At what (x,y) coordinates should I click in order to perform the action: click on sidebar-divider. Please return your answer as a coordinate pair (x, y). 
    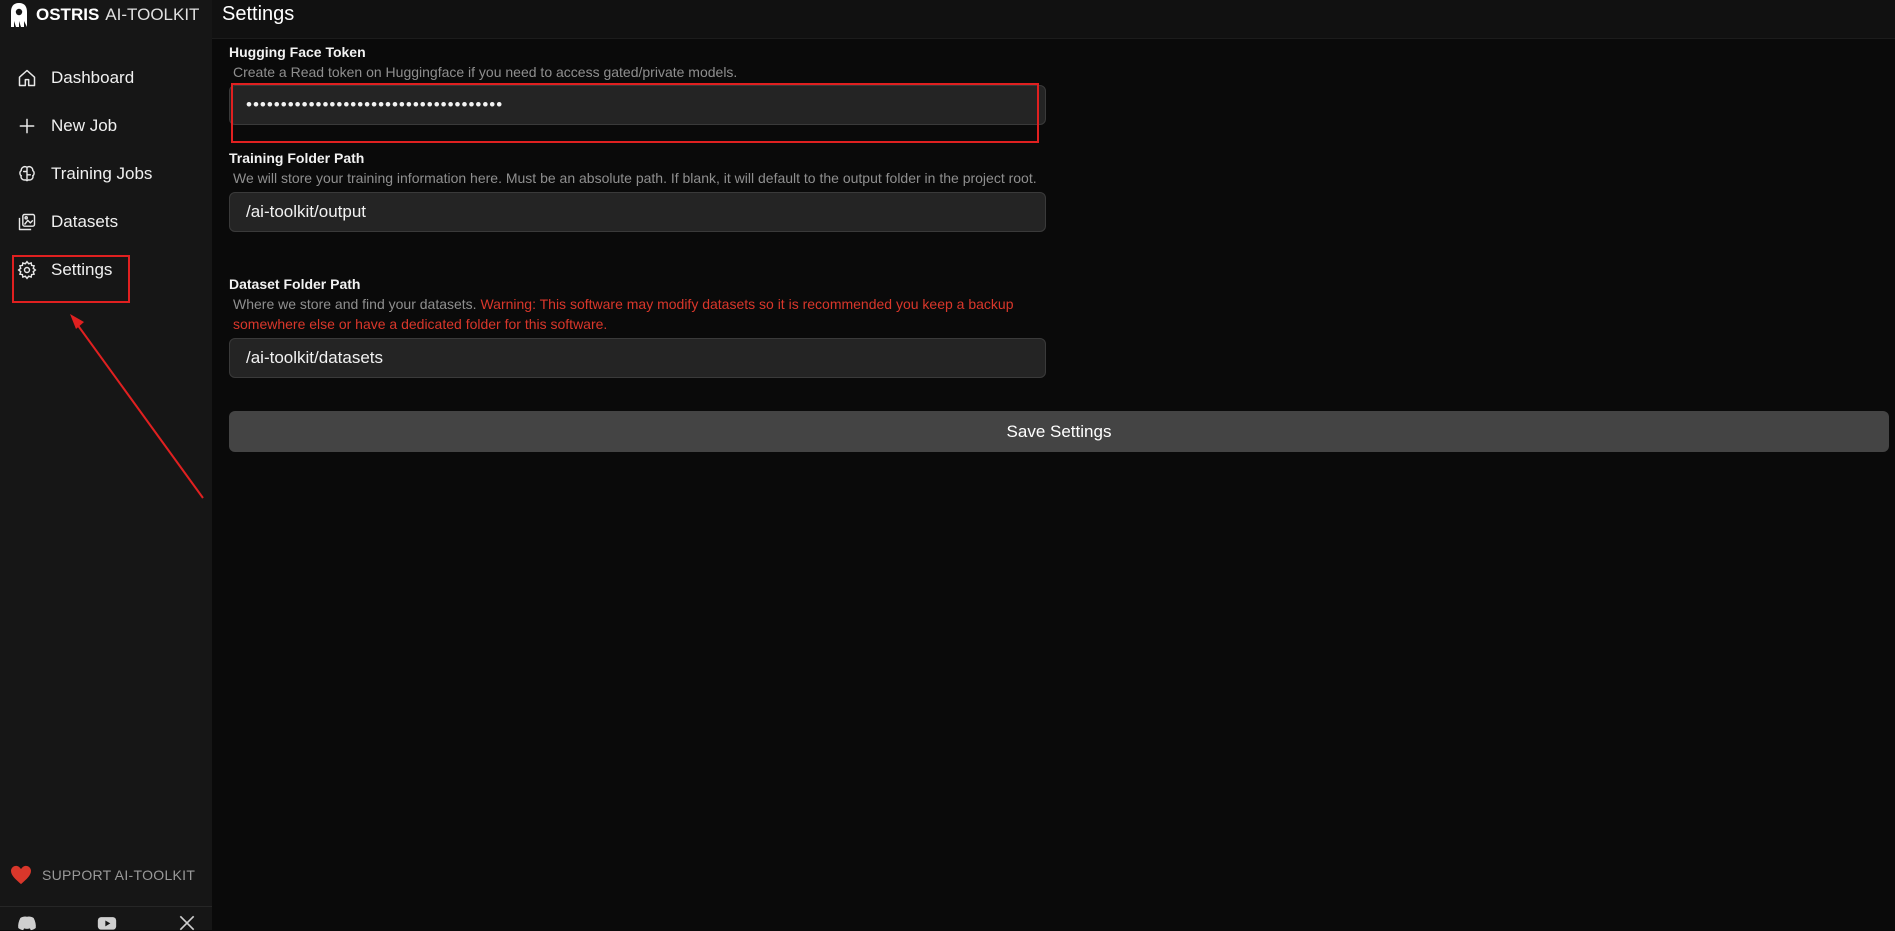
    Looking at the image, I should click on (106, 906).